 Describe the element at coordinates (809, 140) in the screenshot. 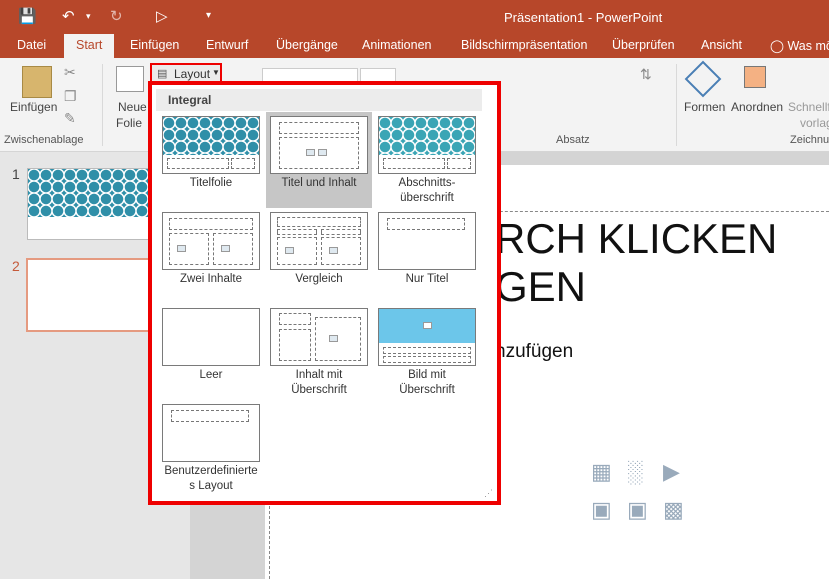

I see `group-drawing: Zeichnu` at that location.